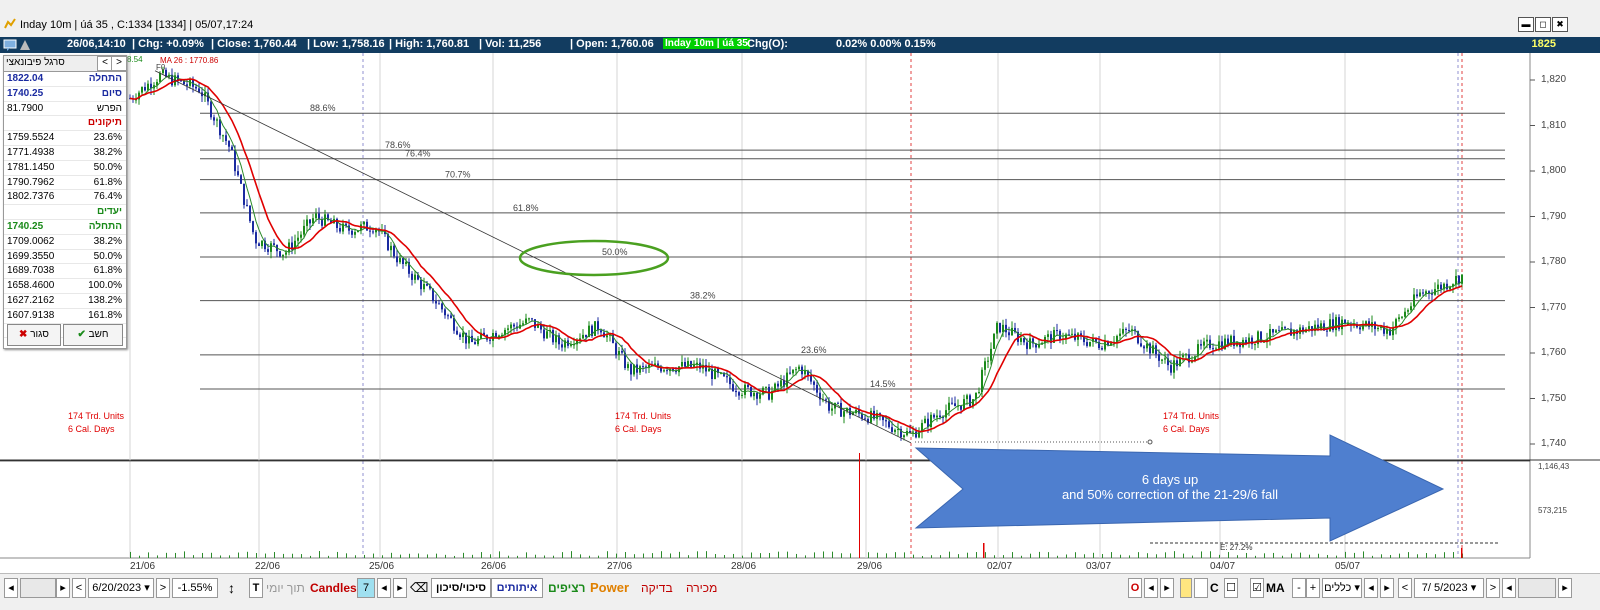 This screenshot has height=610, width=1600. What do you see at coordinates (517, 588) in the screenshot?
I see `signals-button: איתותים` at bounding box center [517, 588].